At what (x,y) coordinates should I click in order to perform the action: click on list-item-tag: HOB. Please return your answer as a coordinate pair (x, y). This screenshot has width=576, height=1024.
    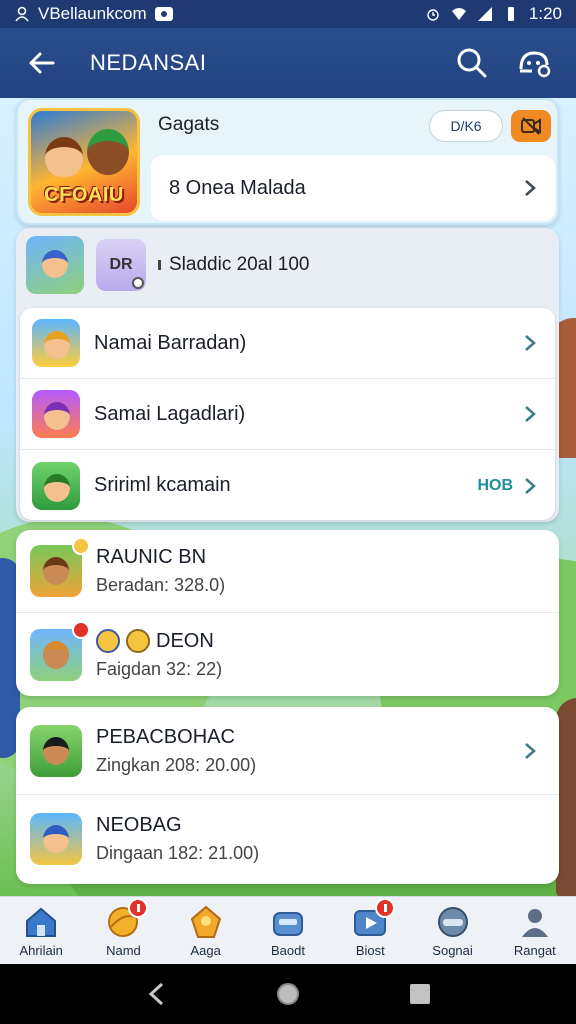
    Looking at the image, I should click on (495, 485).